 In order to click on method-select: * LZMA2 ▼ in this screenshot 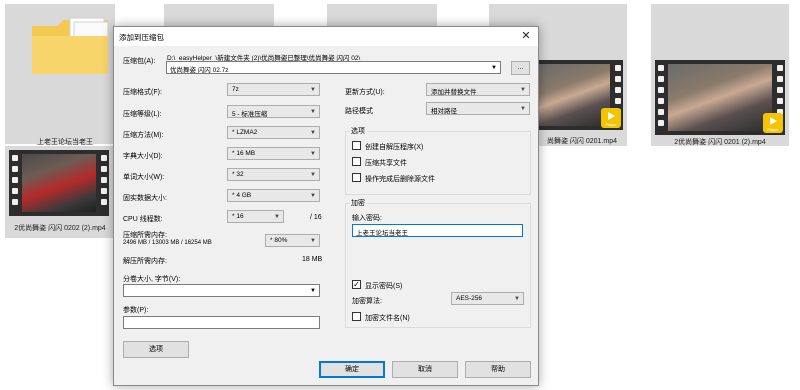, I will do `click(273, 132)`.